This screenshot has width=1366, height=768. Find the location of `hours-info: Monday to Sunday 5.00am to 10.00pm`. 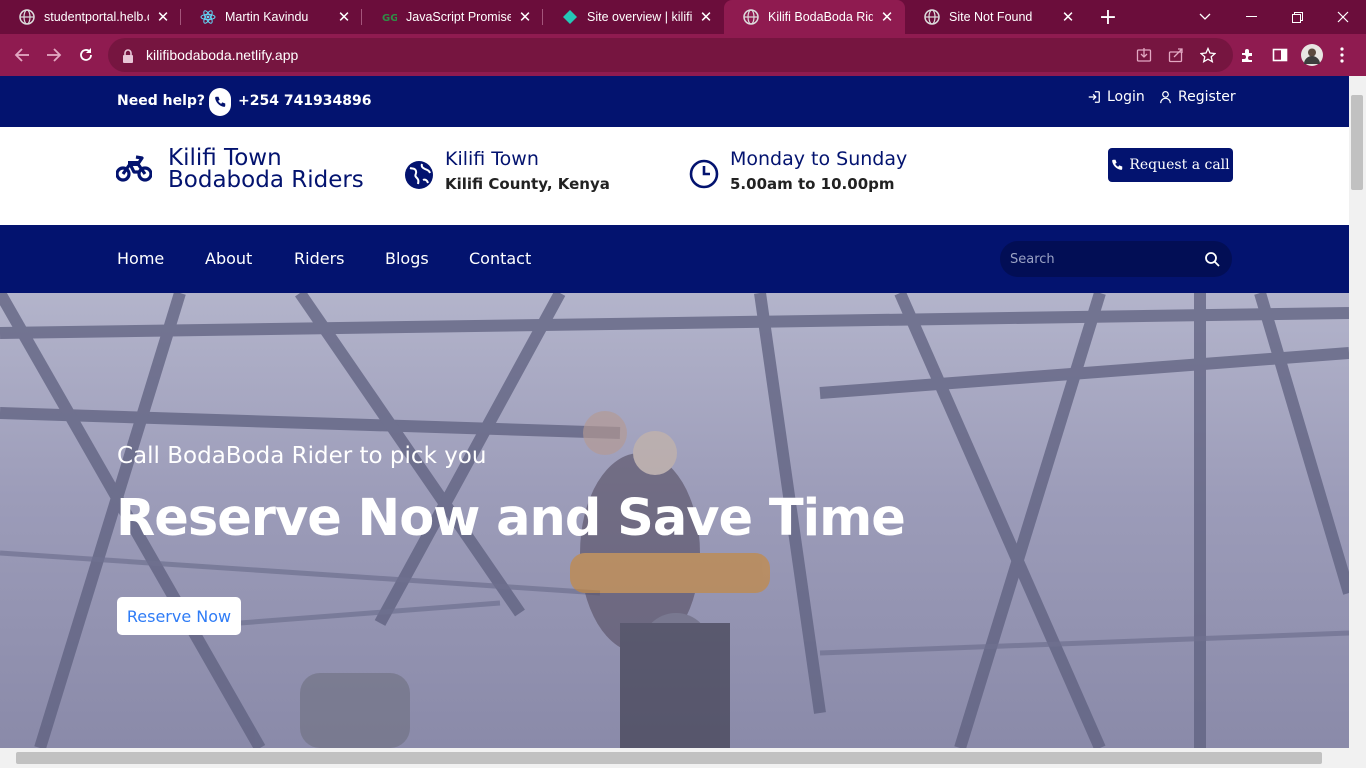

hours-info: Monday to Sunday 5.00am to 10.00pm is located at coordinates (818, 170).